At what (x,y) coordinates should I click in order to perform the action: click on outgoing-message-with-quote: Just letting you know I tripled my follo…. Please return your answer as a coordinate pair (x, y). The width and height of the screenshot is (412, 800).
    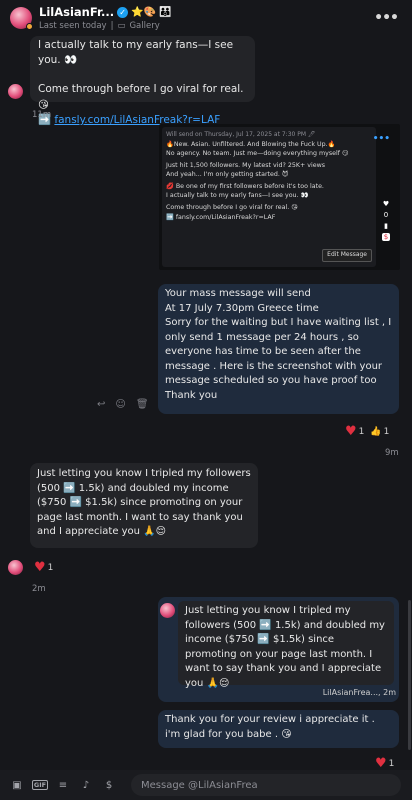
    Looking at the image, I should click on (278, 649).